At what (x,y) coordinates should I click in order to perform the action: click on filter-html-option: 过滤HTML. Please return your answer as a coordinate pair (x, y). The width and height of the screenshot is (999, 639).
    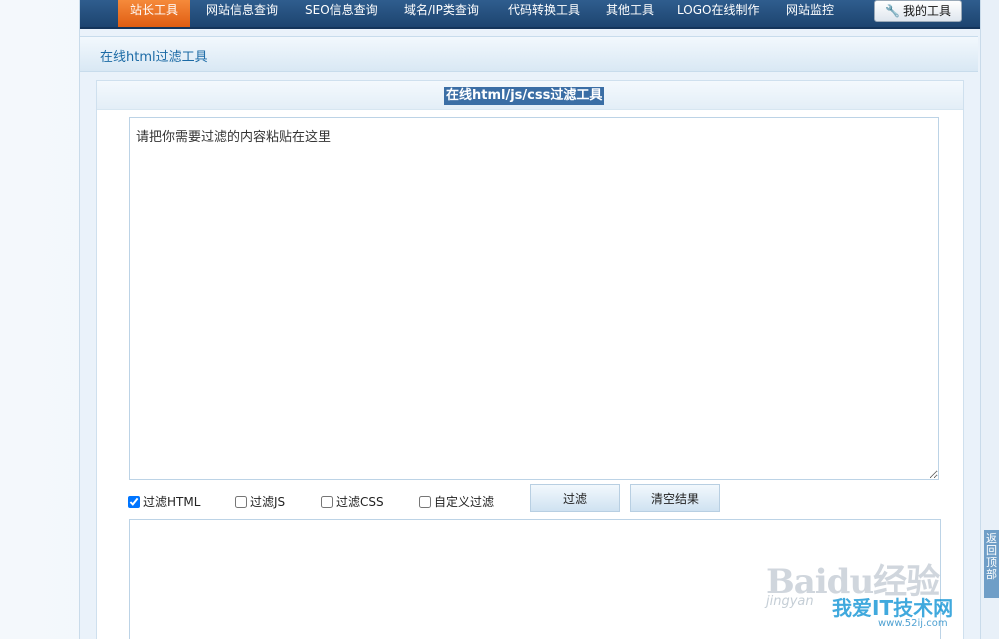
    Looking at the image, I should click on (164, 501).